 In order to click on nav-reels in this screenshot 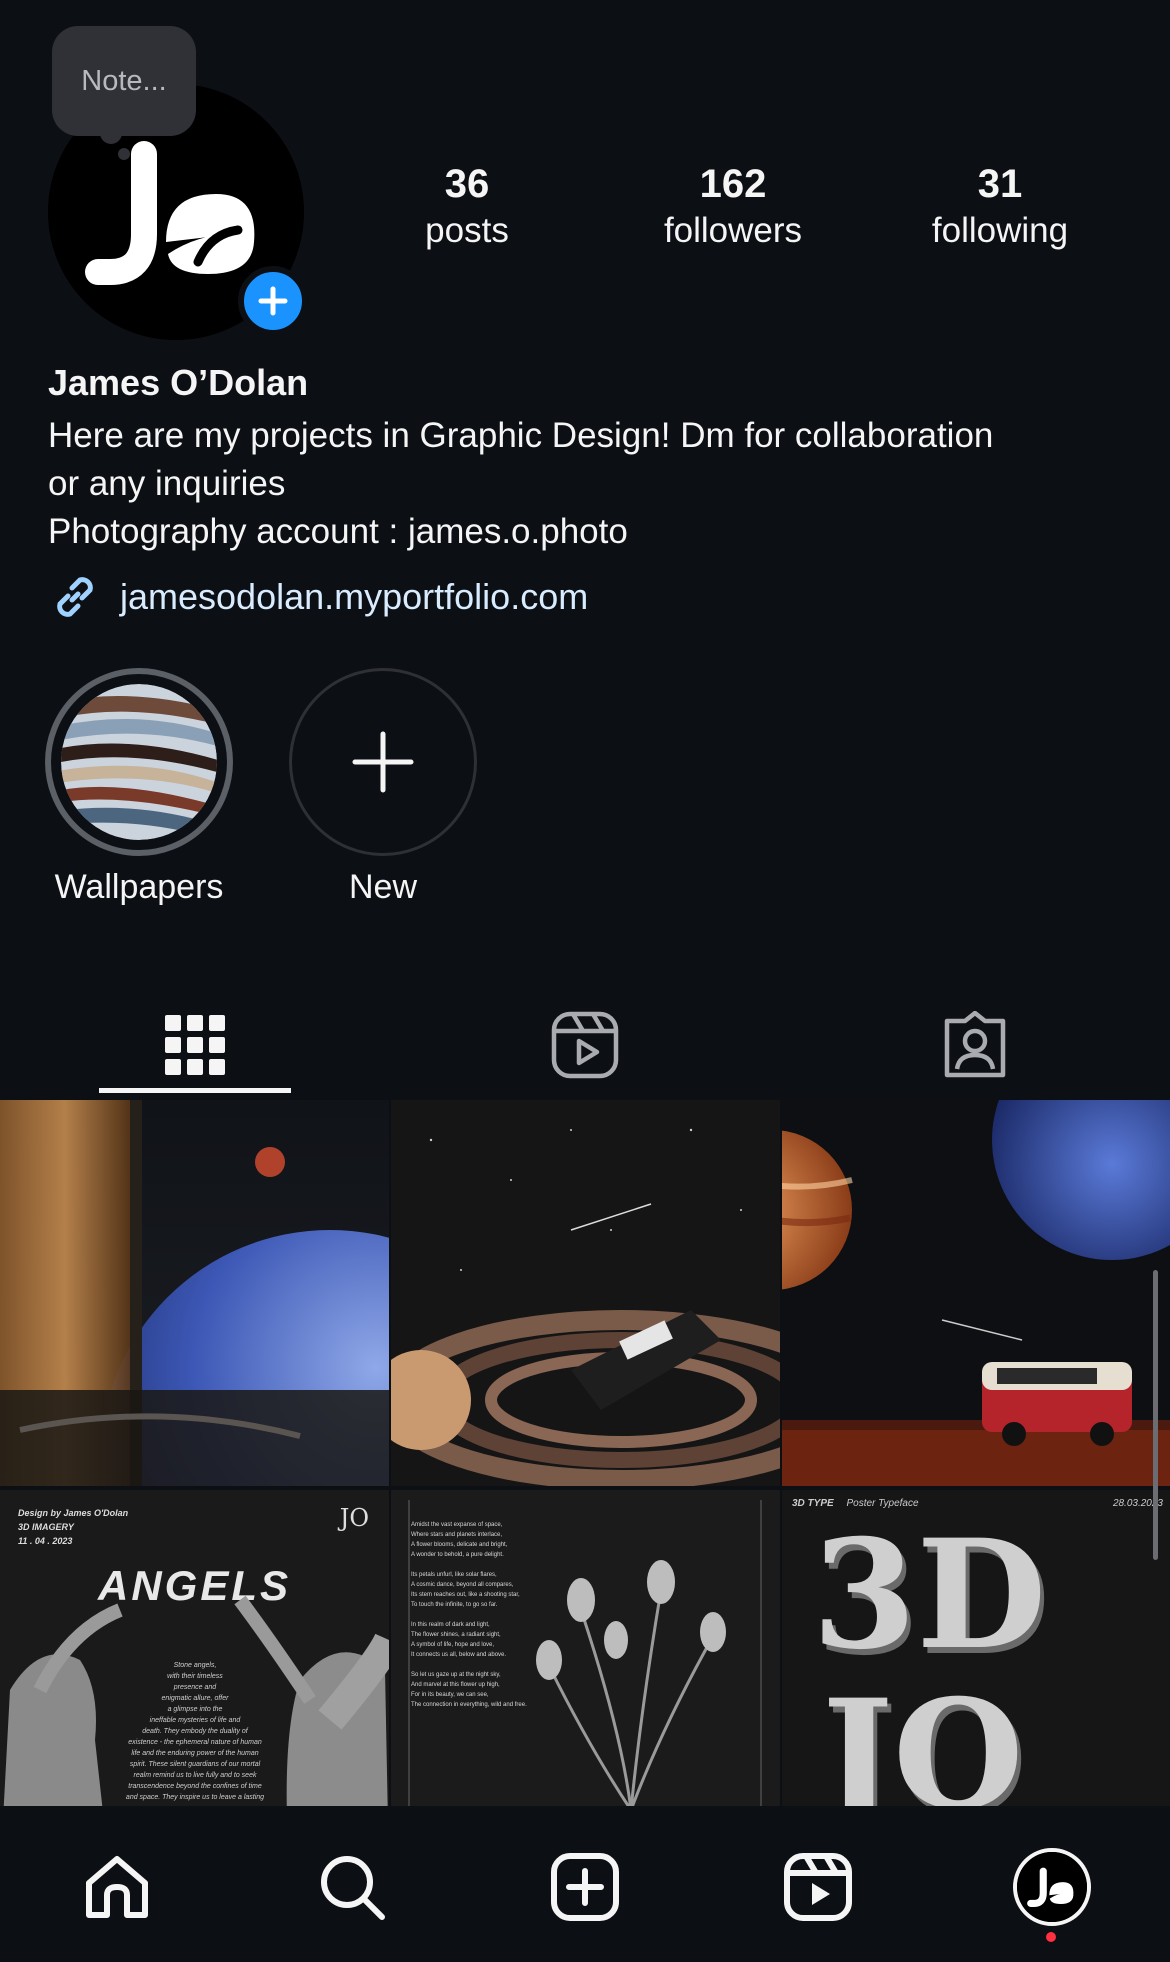, I will do `click(818, 1887)`.